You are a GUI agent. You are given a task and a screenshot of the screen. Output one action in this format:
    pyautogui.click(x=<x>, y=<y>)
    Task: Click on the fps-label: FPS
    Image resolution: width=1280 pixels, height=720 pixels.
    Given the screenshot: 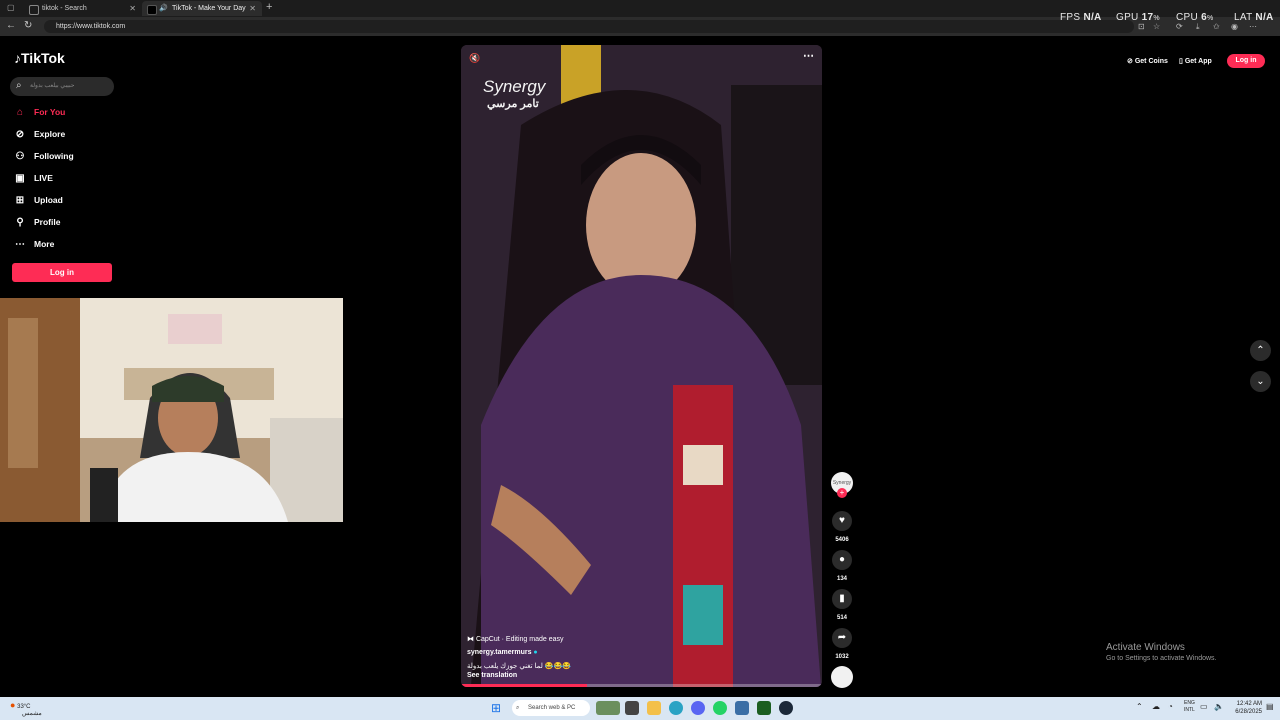 What is the action you would take?
    pyautogui.click(x=1070, y=17)
    